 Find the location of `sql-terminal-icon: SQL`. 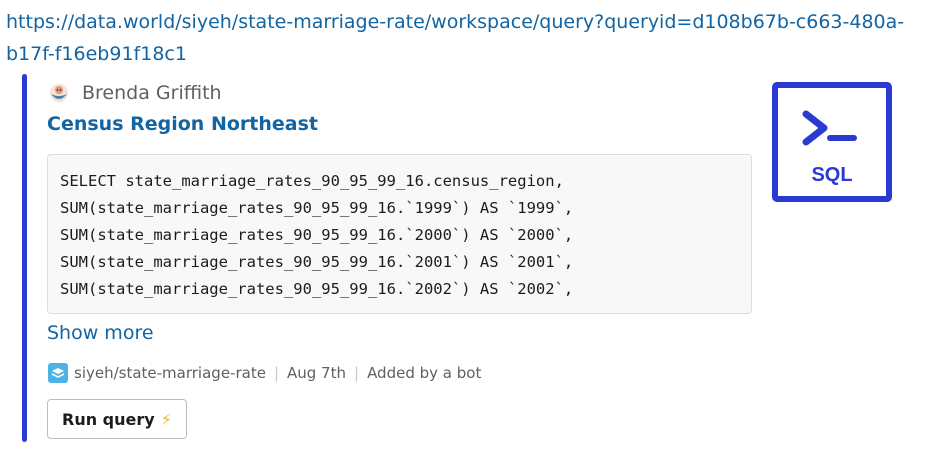

sql-terminal-icon: SQL is located at coordinates (832, 142).